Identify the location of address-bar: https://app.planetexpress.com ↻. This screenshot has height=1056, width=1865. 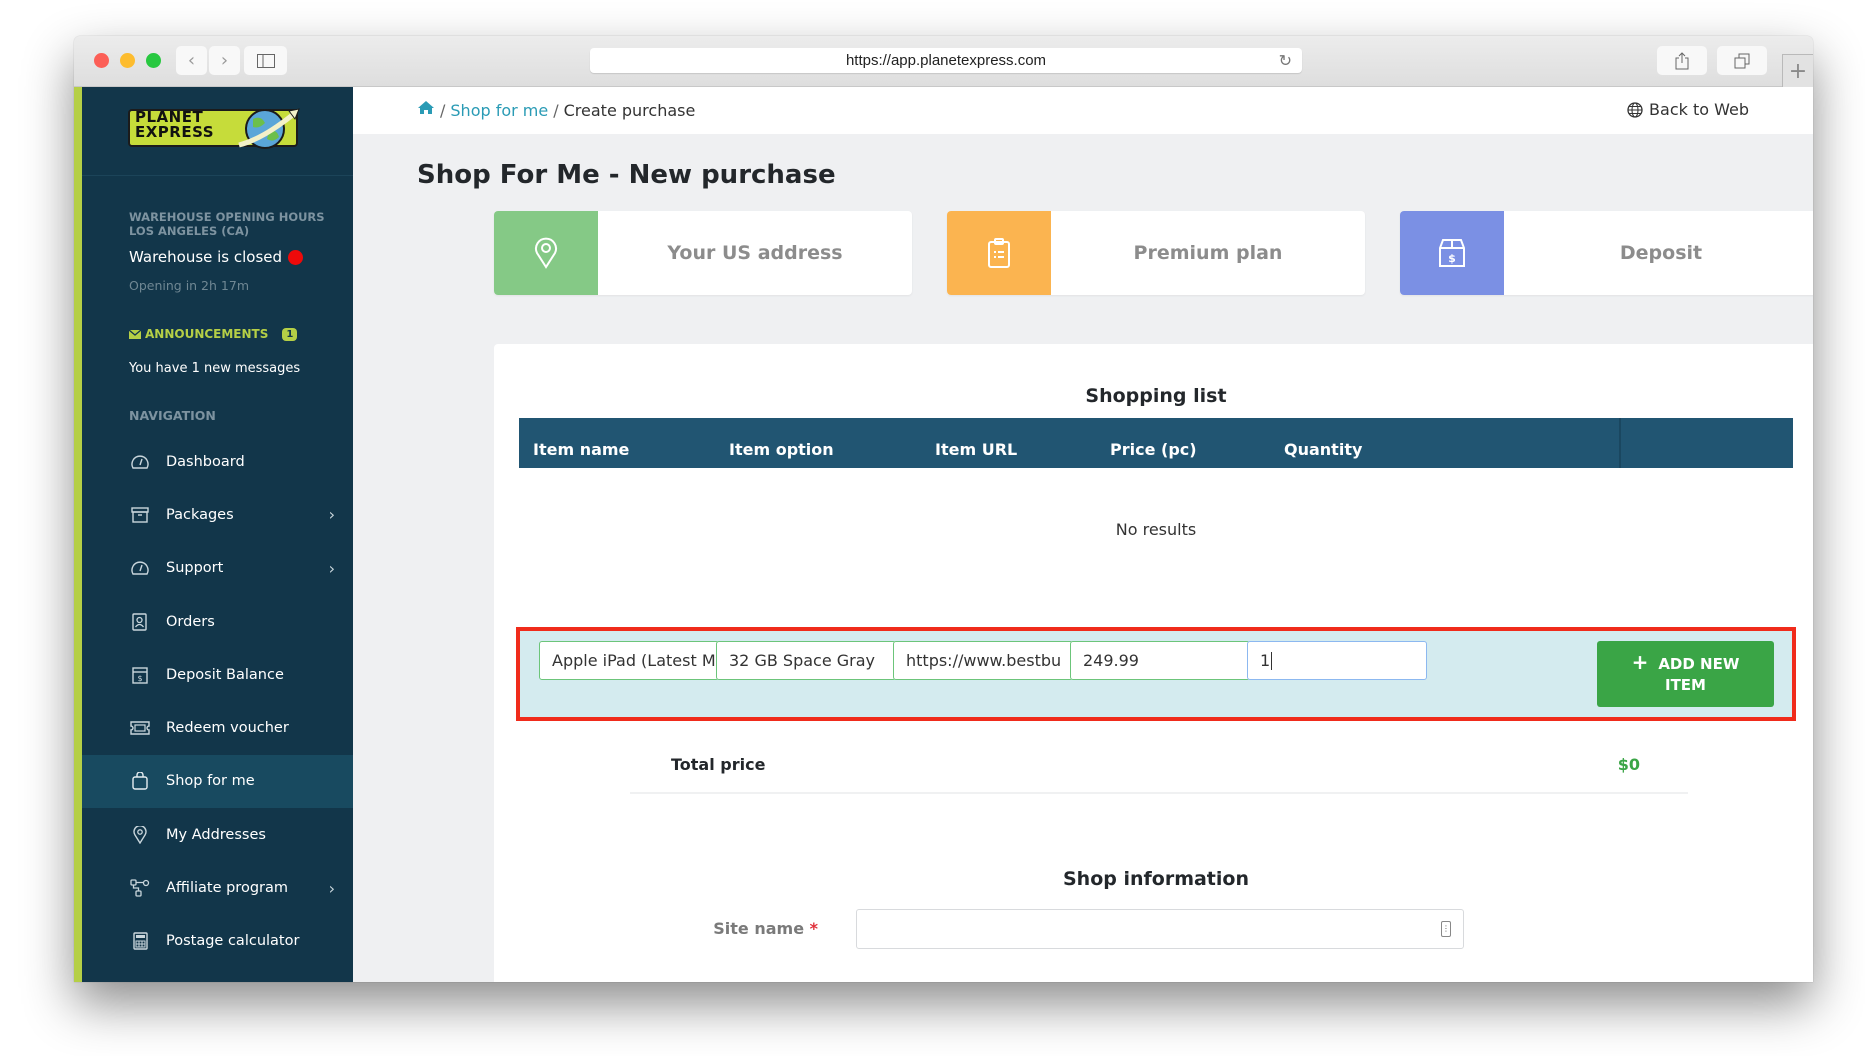
(946, 60).